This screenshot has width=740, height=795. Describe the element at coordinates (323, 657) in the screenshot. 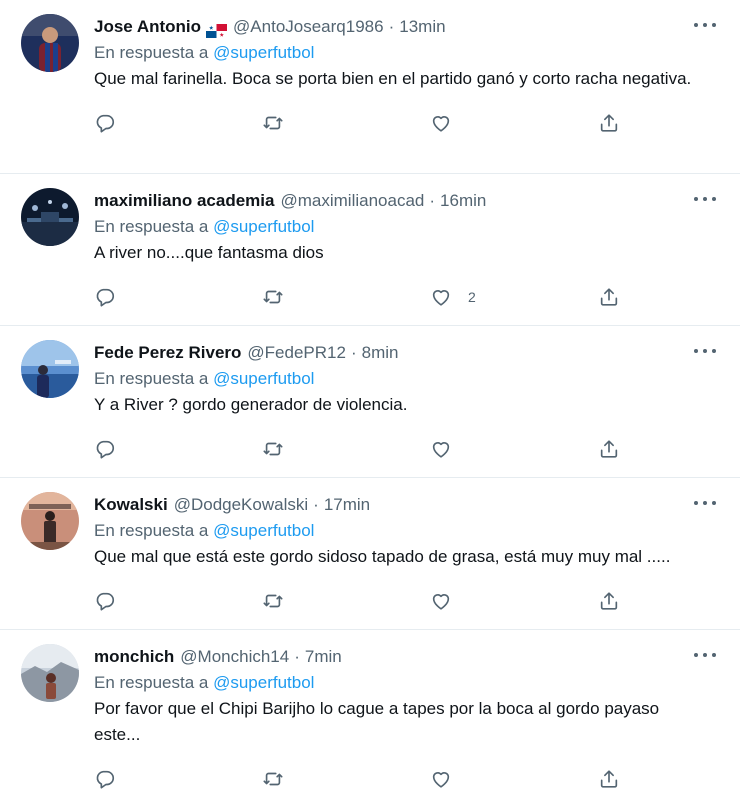

I see `timestamp: 7min` at that location.